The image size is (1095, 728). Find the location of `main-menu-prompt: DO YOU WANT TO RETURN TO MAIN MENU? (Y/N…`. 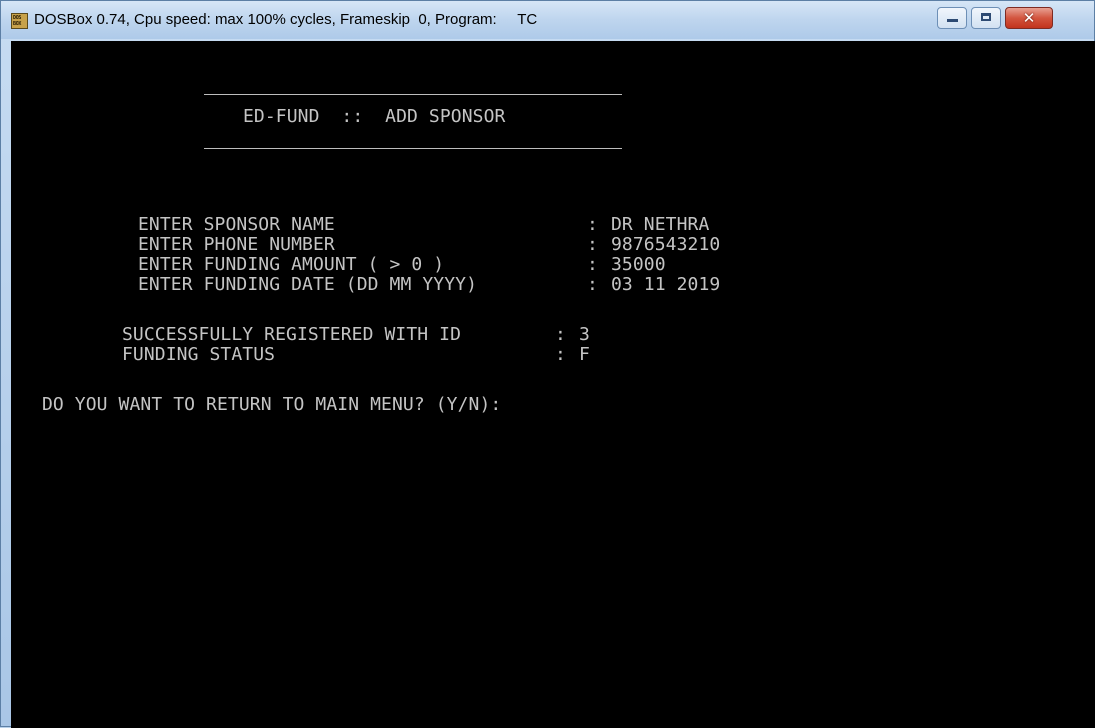

main-menu-prompt: DO YOU WANT TO RETURN TO MAIN MENU? (Y/N… is located at coordinates (272, 404).